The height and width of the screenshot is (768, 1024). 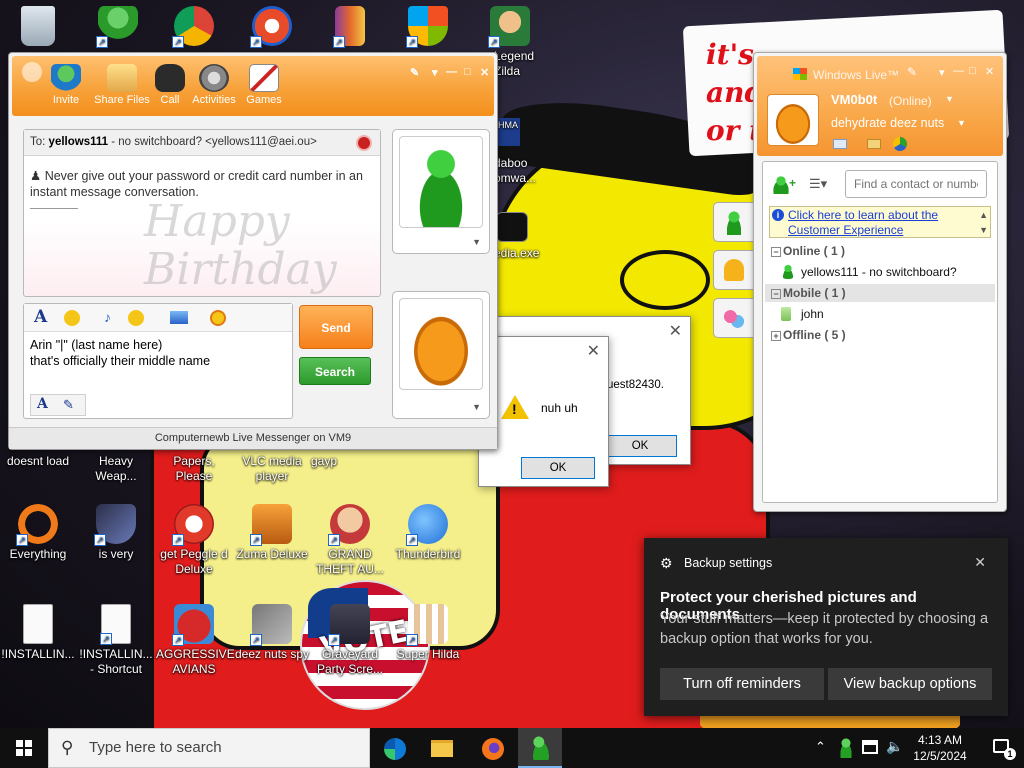 I want to click on taskbar-app-edge, so click(x=394, y=748).